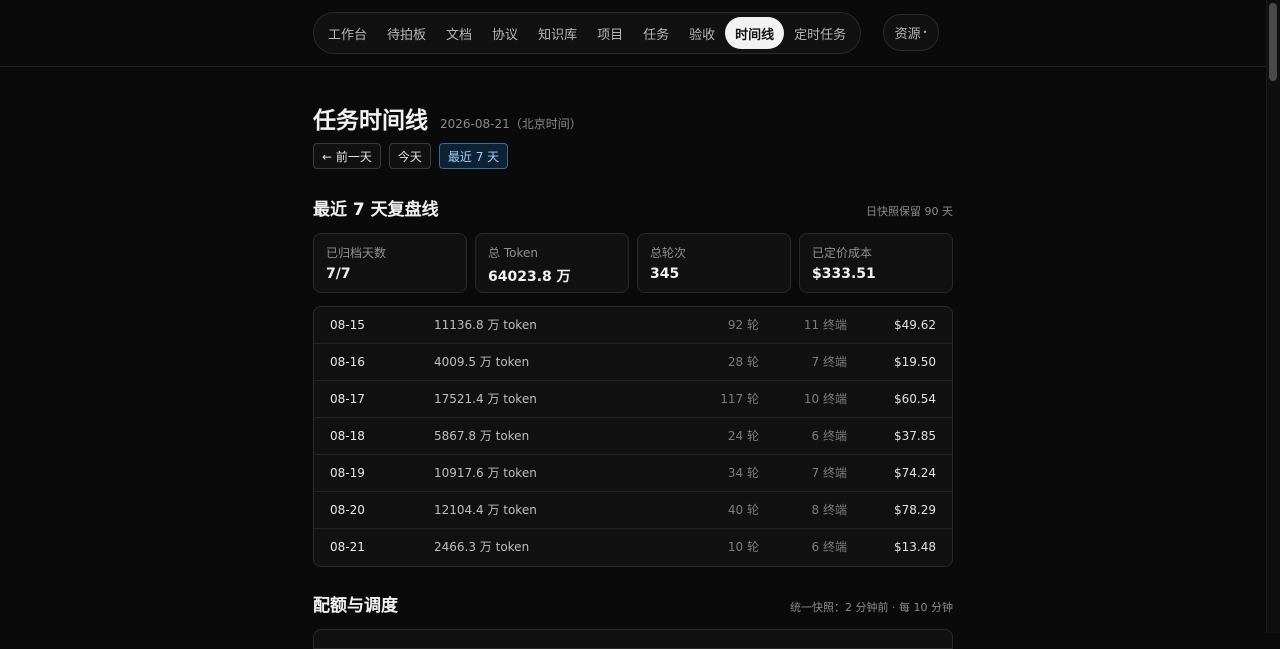  What do you see at coordinates (714, 263) in the screenshot?
I see `stat-card-total-rounds: 总轮次 345` at bounding box center [714, 263].